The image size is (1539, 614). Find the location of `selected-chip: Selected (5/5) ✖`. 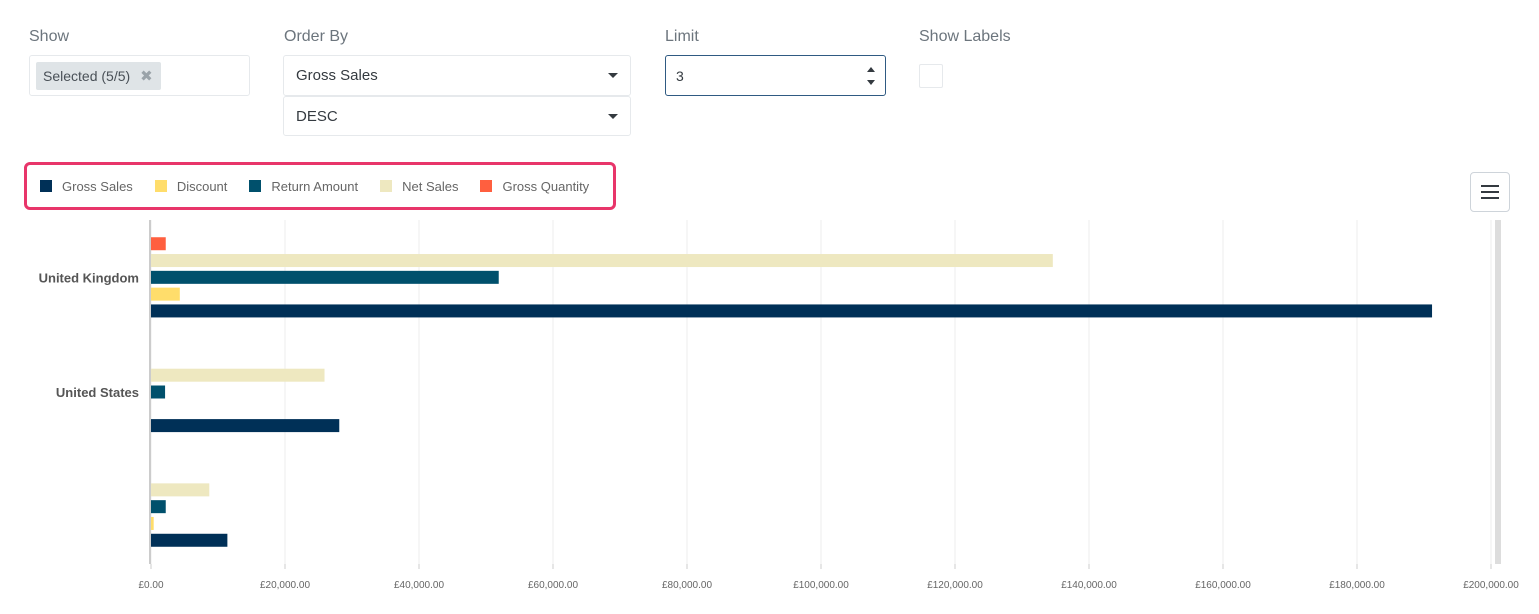

selected-chip: Selected (5/5) ✖ is located at coordinates (98, 76).